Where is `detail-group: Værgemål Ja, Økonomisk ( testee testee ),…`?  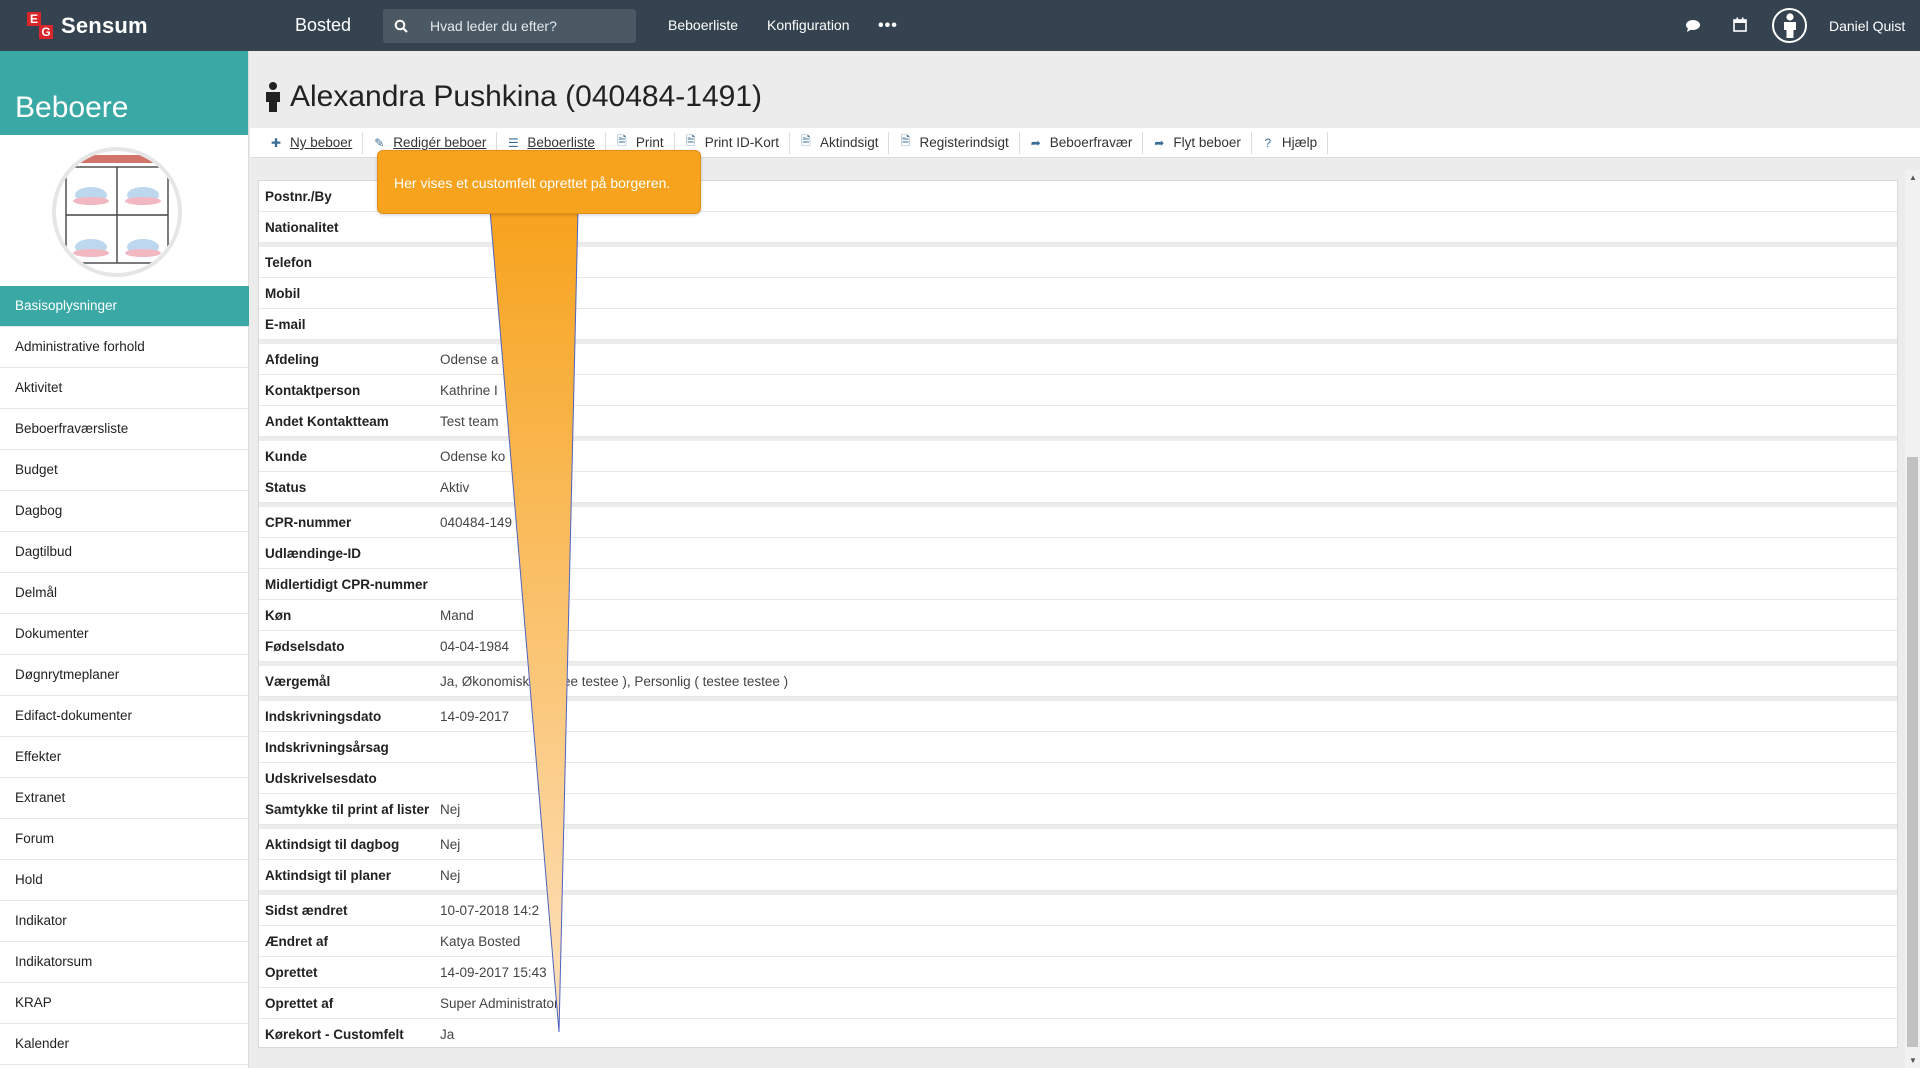 detail-group: Værgemål Ja, Økonomisk ( testee testee ),… is located at coordinates (1078, 683).